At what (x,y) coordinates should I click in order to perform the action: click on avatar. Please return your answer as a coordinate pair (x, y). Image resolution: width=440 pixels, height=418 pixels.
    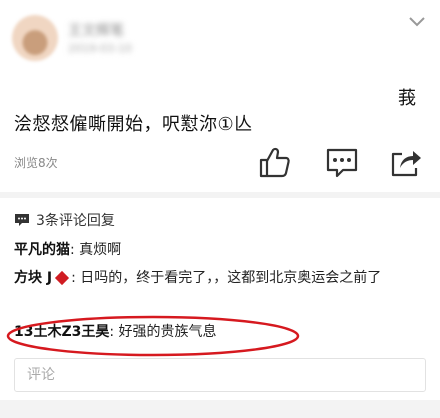
    Looking at the image, I should click on (35, 38).